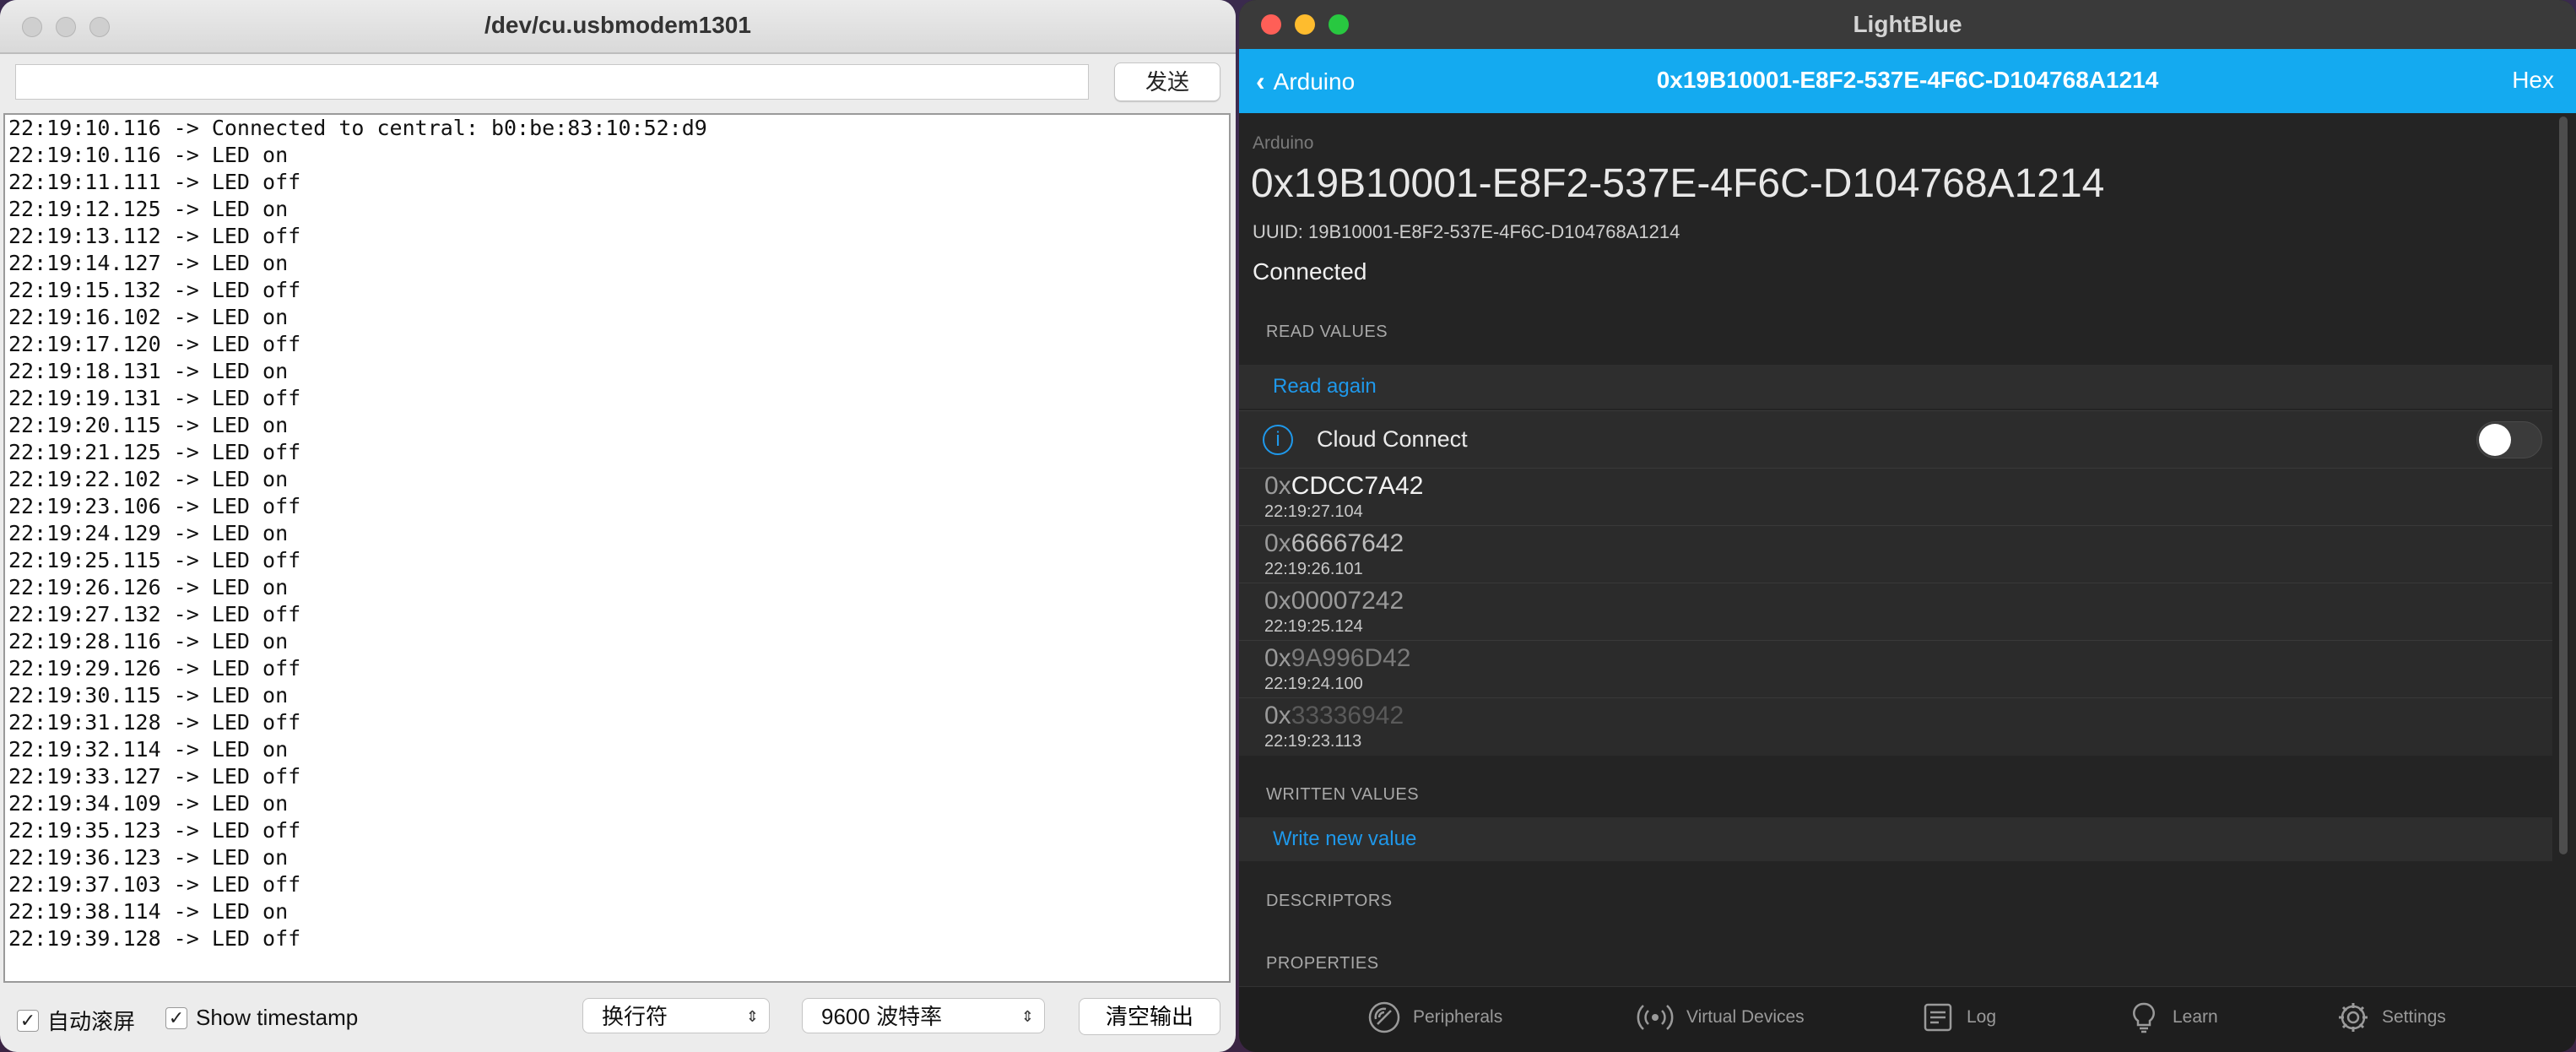 The image size is (2576, 1052). Describe the element at coordinates (1895, 726) in the screenshot. I see `read-value-row: 0x33336942 22:19:23.113` at that location.